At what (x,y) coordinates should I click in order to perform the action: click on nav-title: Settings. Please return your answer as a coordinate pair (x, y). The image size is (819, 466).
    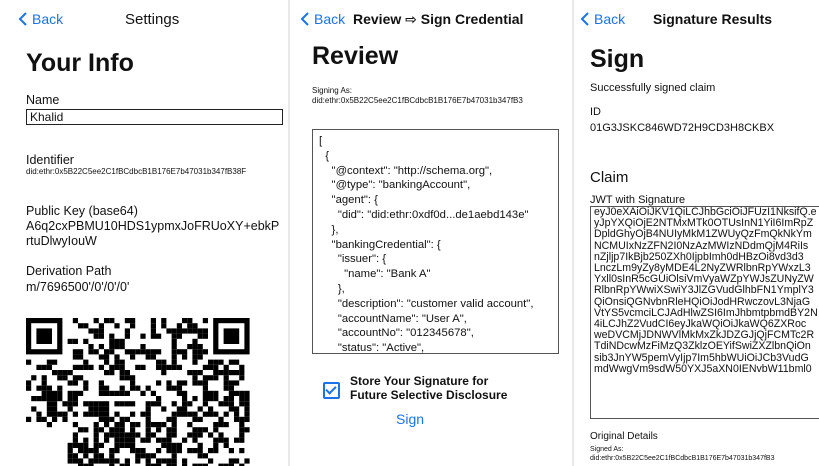
    Looking at the image, I should click on (152, 19).